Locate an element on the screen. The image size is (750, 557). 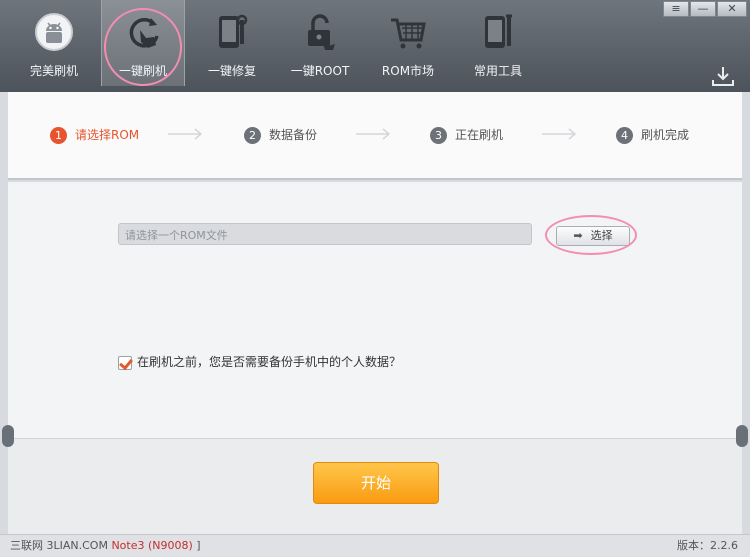
tool-label: 完美刷机 is located at coordinates (53, 71).